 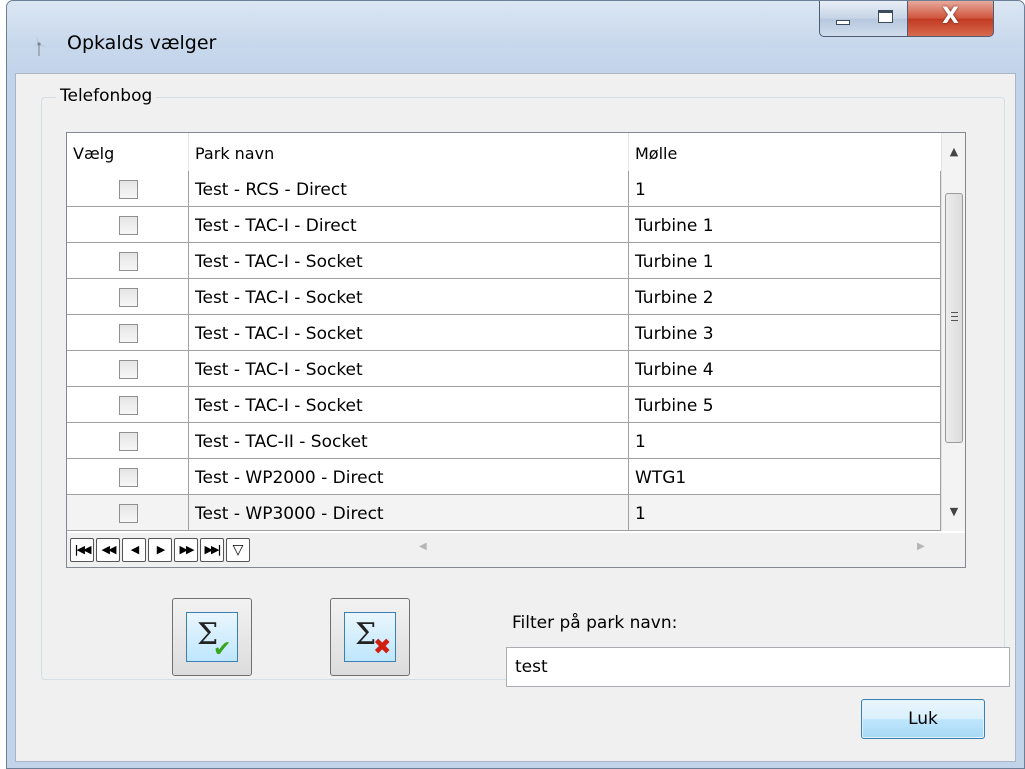 What do you see at coordinates (785, 405) in the screenshot?
I see `turbine-cell: Turbine 5` at bounding box center [785, 405].